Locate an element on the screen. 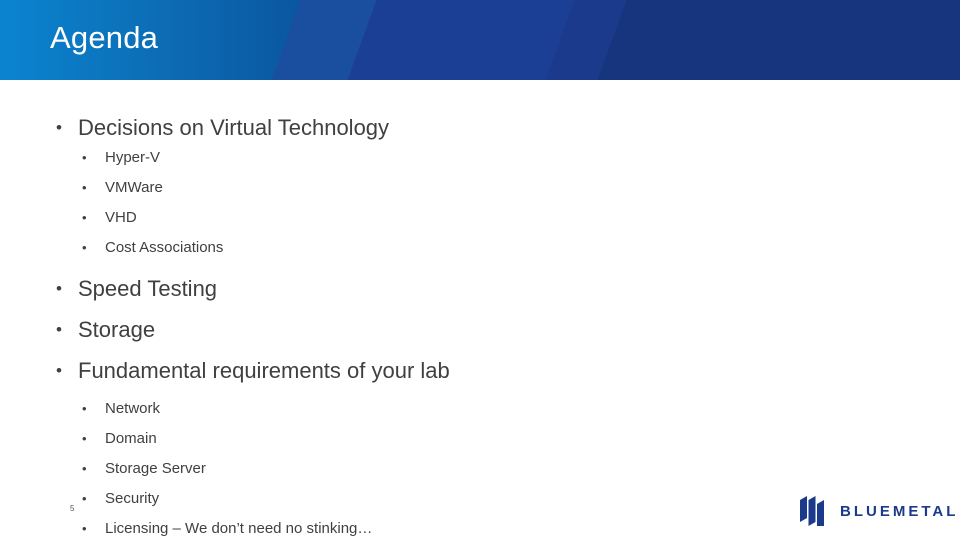  outline-subitem-label: Domain is located at coordinates (131, 438).